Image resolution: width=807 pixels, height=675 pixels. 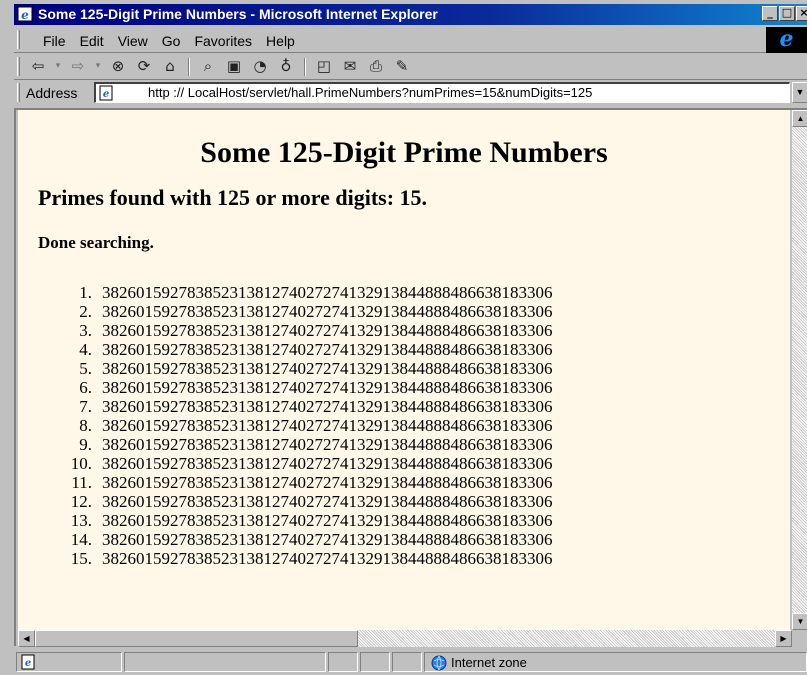 I want to click on chevron-up-icon: ▲, so click(x=800, y=118).